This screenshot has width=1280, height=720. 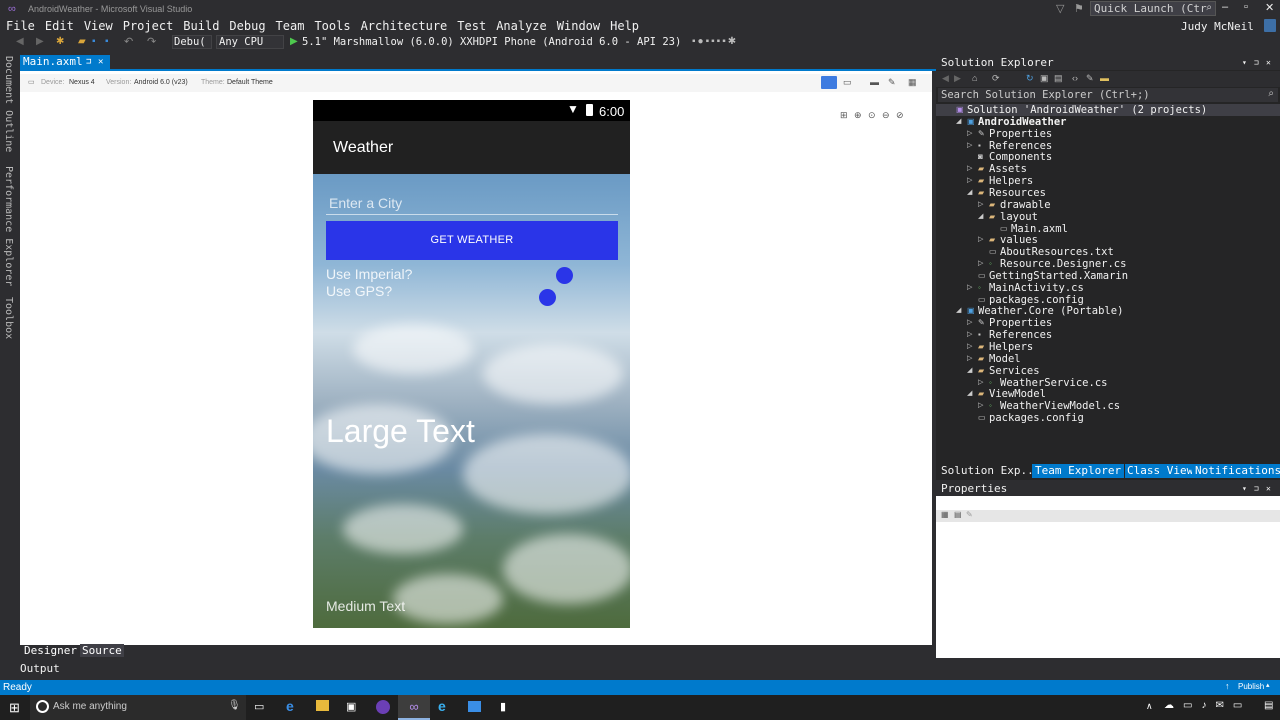 What do you see at coordinates (14, 708) in the screenshot?
I see `windows-start-icon: ⊞` at bounding box center [14, 708].